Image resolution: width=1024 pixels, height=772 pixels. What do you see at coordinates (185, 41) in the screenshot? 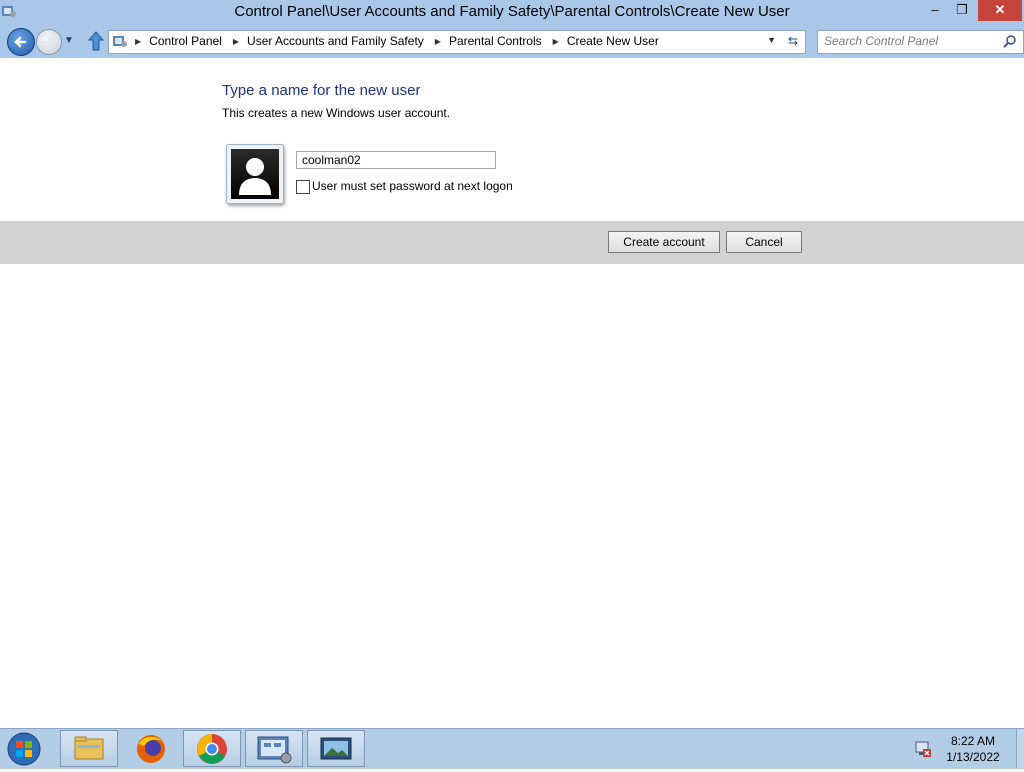
I see `breadcrumb-item-control-panel: Control Panel` at bounding box center [185, 41].